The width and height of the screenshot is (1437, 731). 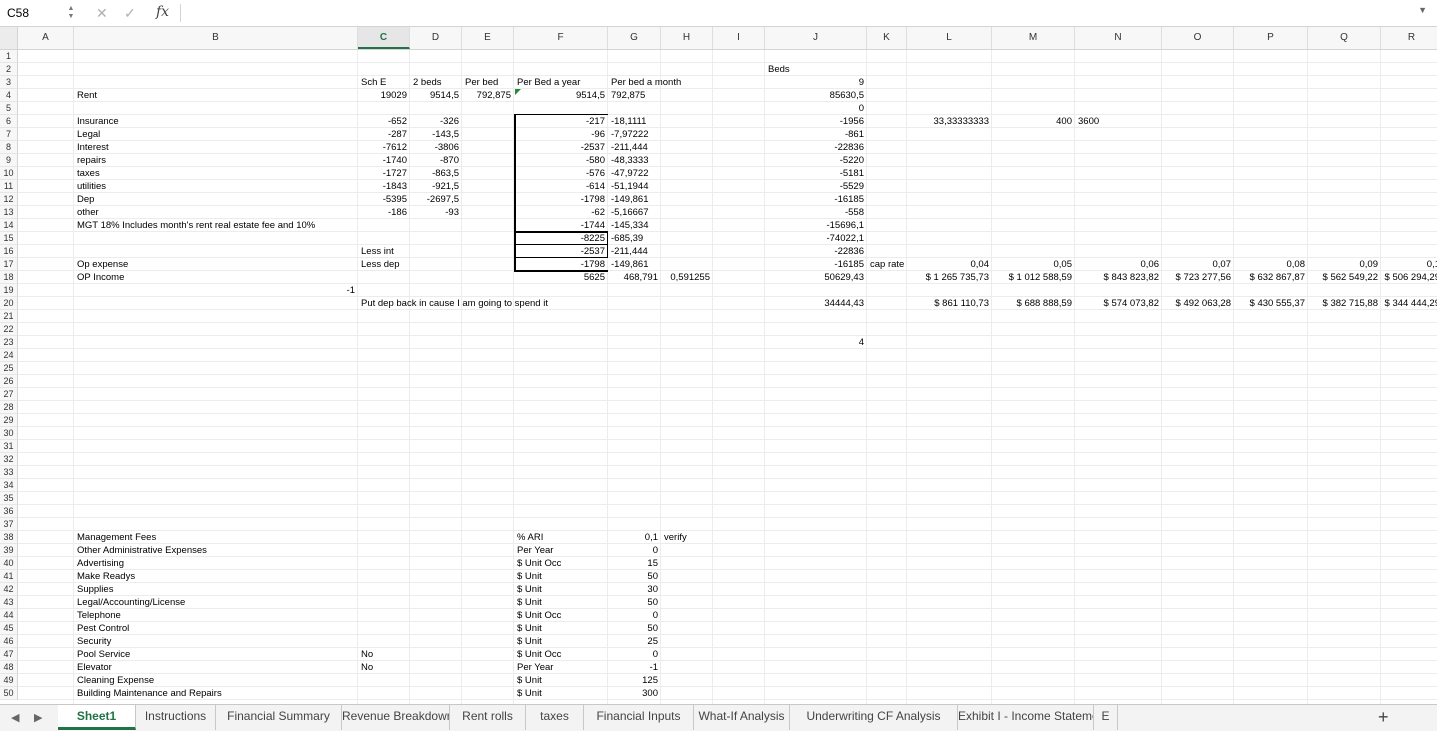 What do you see at coordinates (9, 303) in the screenshot?
I see `row-header-20: 20` at bounding box center [9, 303].